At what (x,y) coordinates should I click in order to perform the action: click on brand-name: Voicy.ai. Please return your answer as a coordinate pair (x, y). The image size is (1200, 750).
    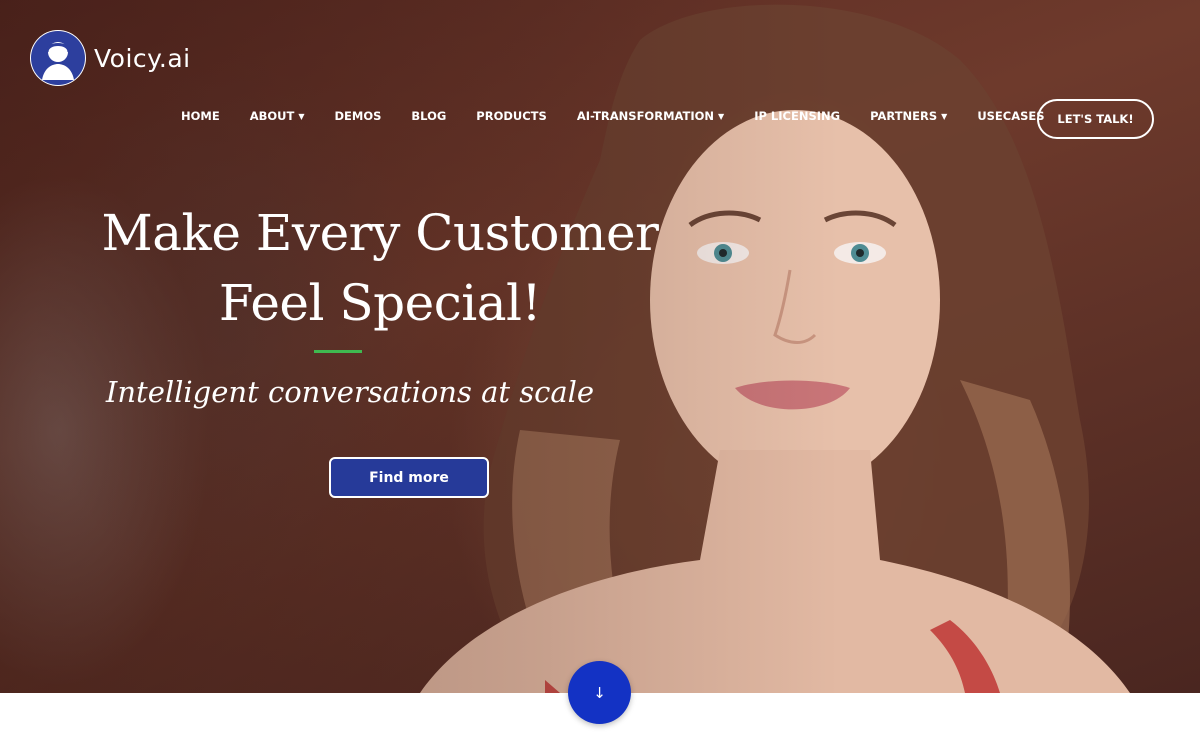
    Looking at the image, I should click on (142, 58).